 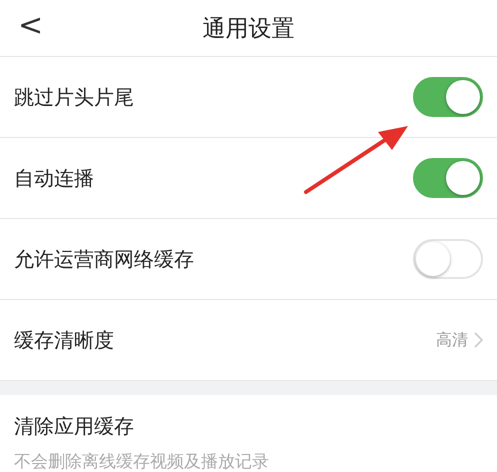 I want to click on back-button: <, so click(x=31, y=25).